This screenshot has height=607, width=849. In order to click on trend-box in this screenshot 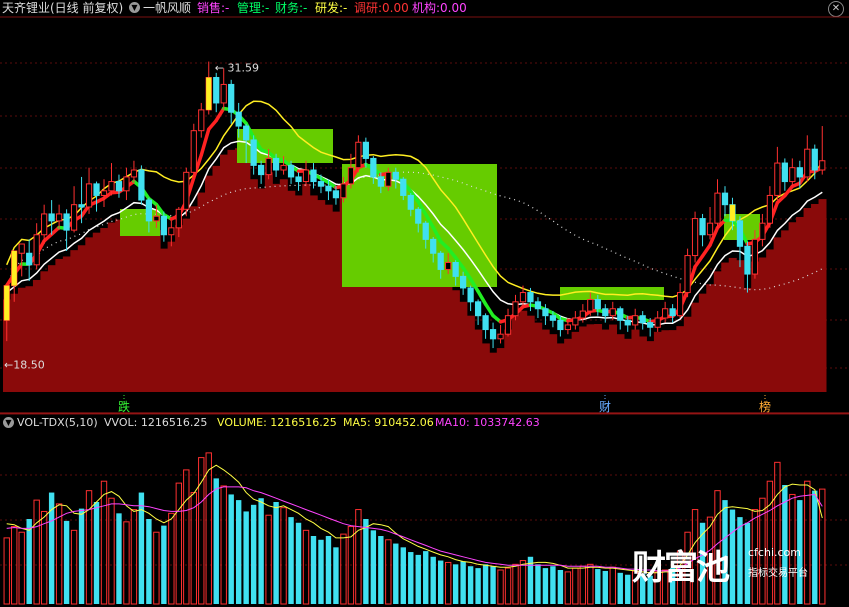, I will do `click(419, 225)`.